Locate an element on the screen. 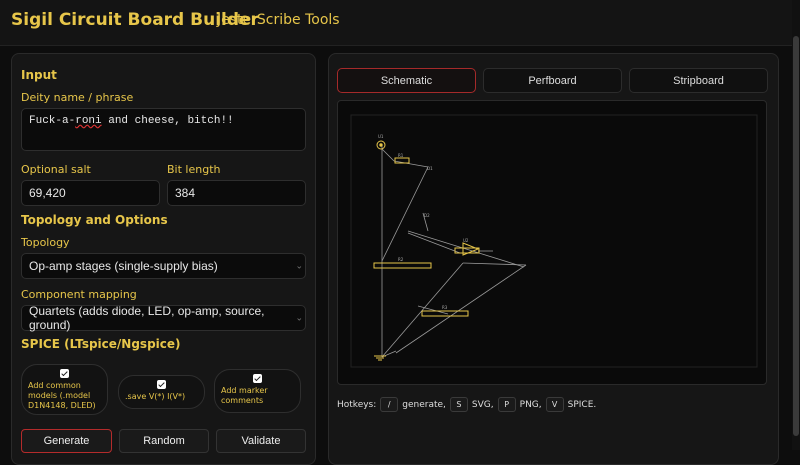 The height and width of the screenshot is (465, 800). hotkey-spice-action: SPICE. is located at coordinates (582, 404).